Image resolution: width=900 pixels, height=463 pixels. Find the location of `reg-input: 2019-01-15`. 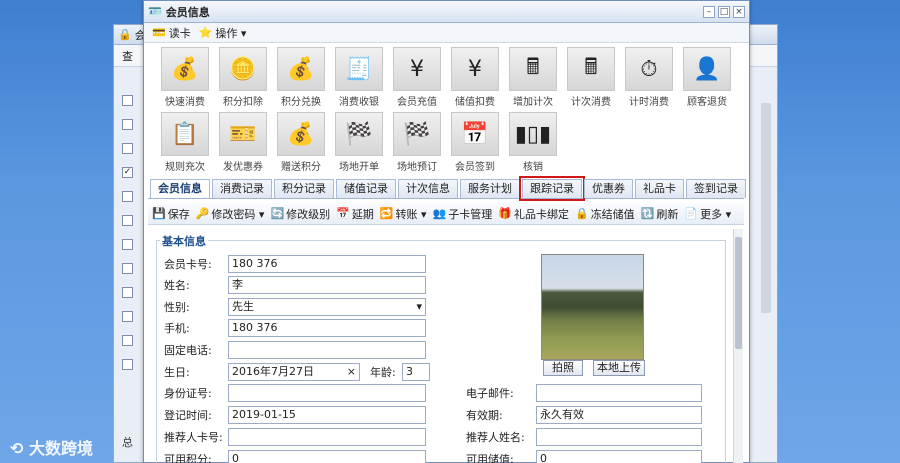

reg-input: 2019-01-15 is located at coordinates (327, 415).